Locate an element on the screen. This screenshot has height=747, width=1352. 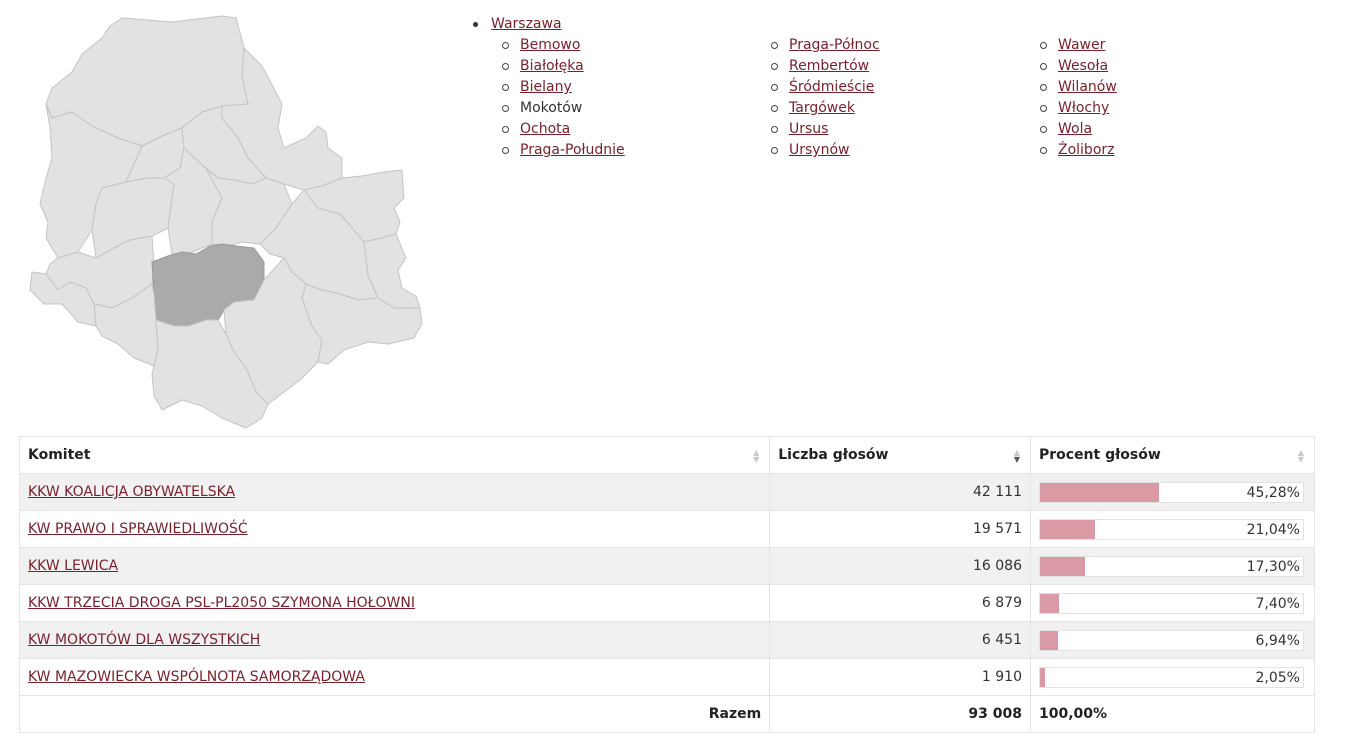
votes-cell: 16 086 is located at coordinates (900, 566).